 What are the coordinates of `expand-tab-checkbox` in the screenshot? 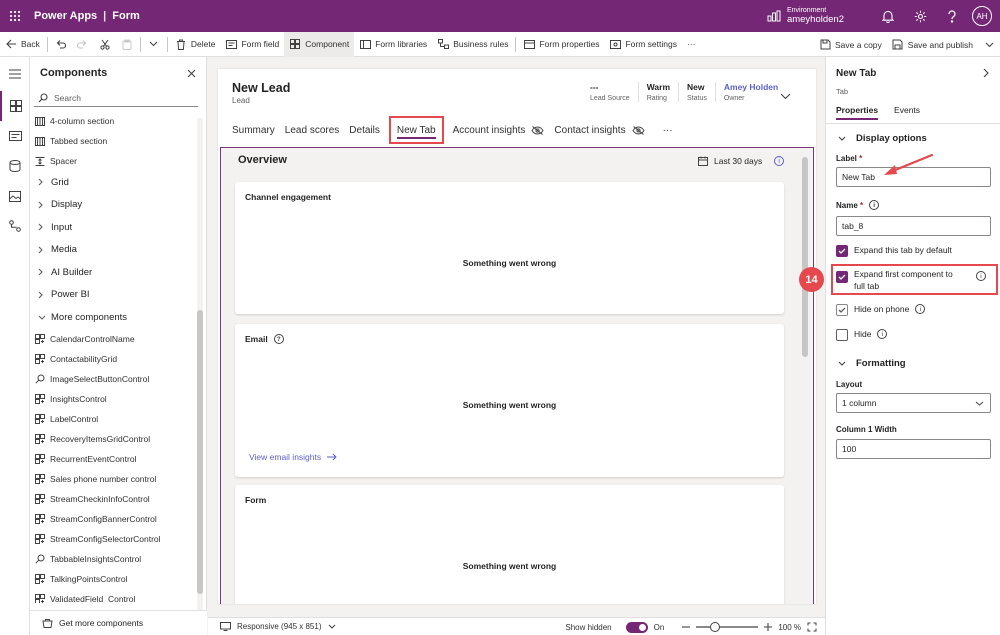 It's located at (842, 251).